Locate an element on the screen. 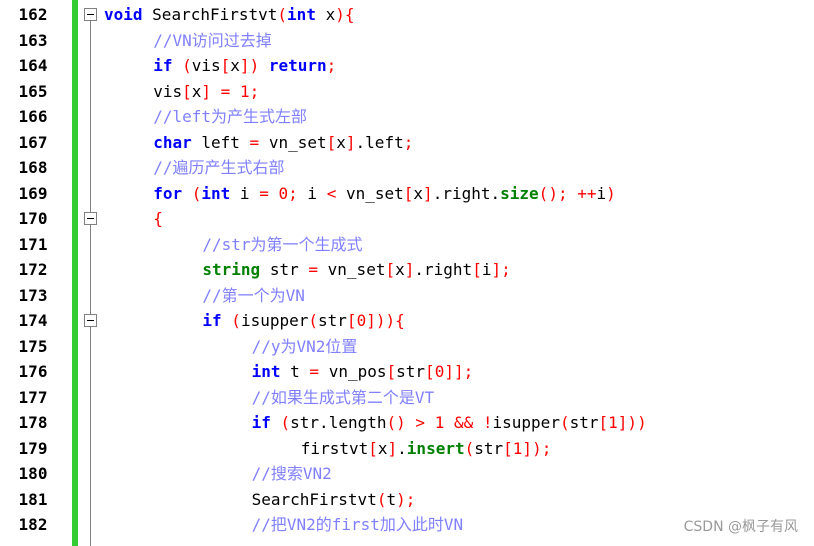  code-line: 174 if (isupper(str[0])){ is located at coordinates (407, 321).